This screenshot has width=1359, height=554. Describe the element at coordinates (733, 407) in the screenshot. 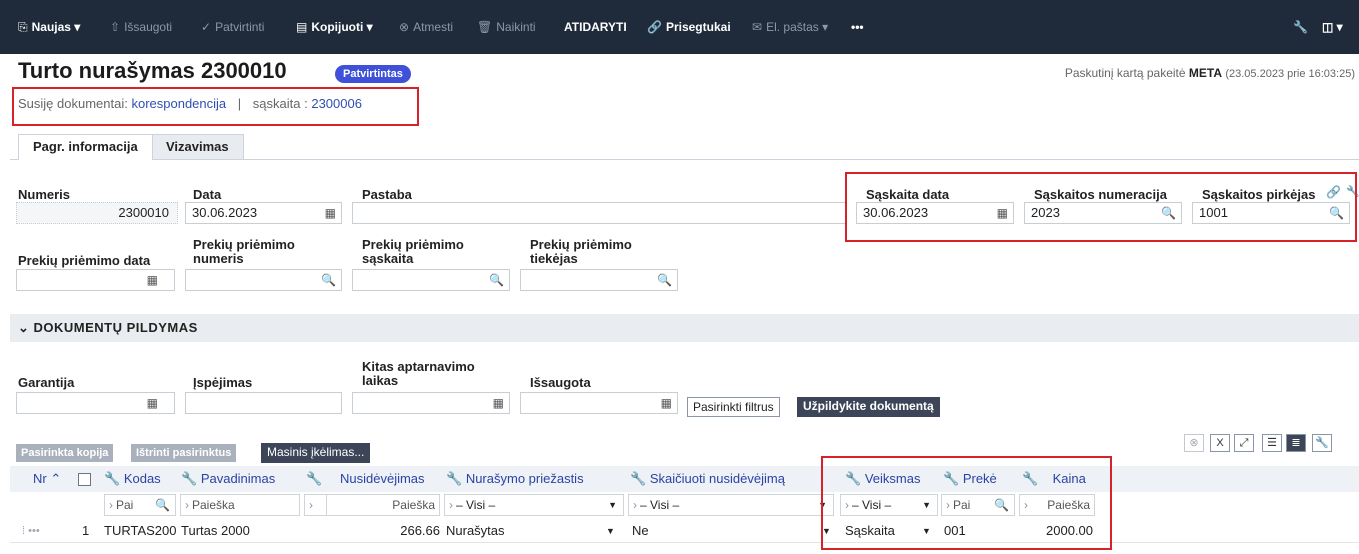

I see `select-filters-button: Pasirinkti filtrus` at that location.